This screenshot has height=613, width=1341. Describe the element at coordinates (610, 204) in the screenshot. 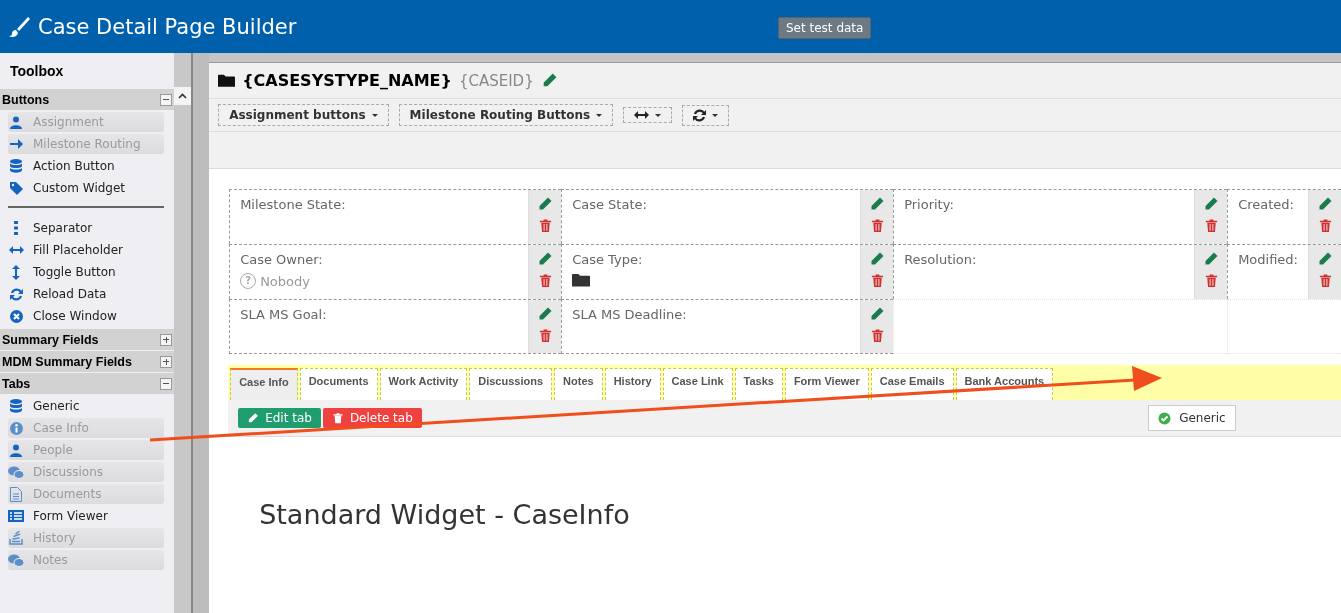

I see `field-label: Case State:` at that location.